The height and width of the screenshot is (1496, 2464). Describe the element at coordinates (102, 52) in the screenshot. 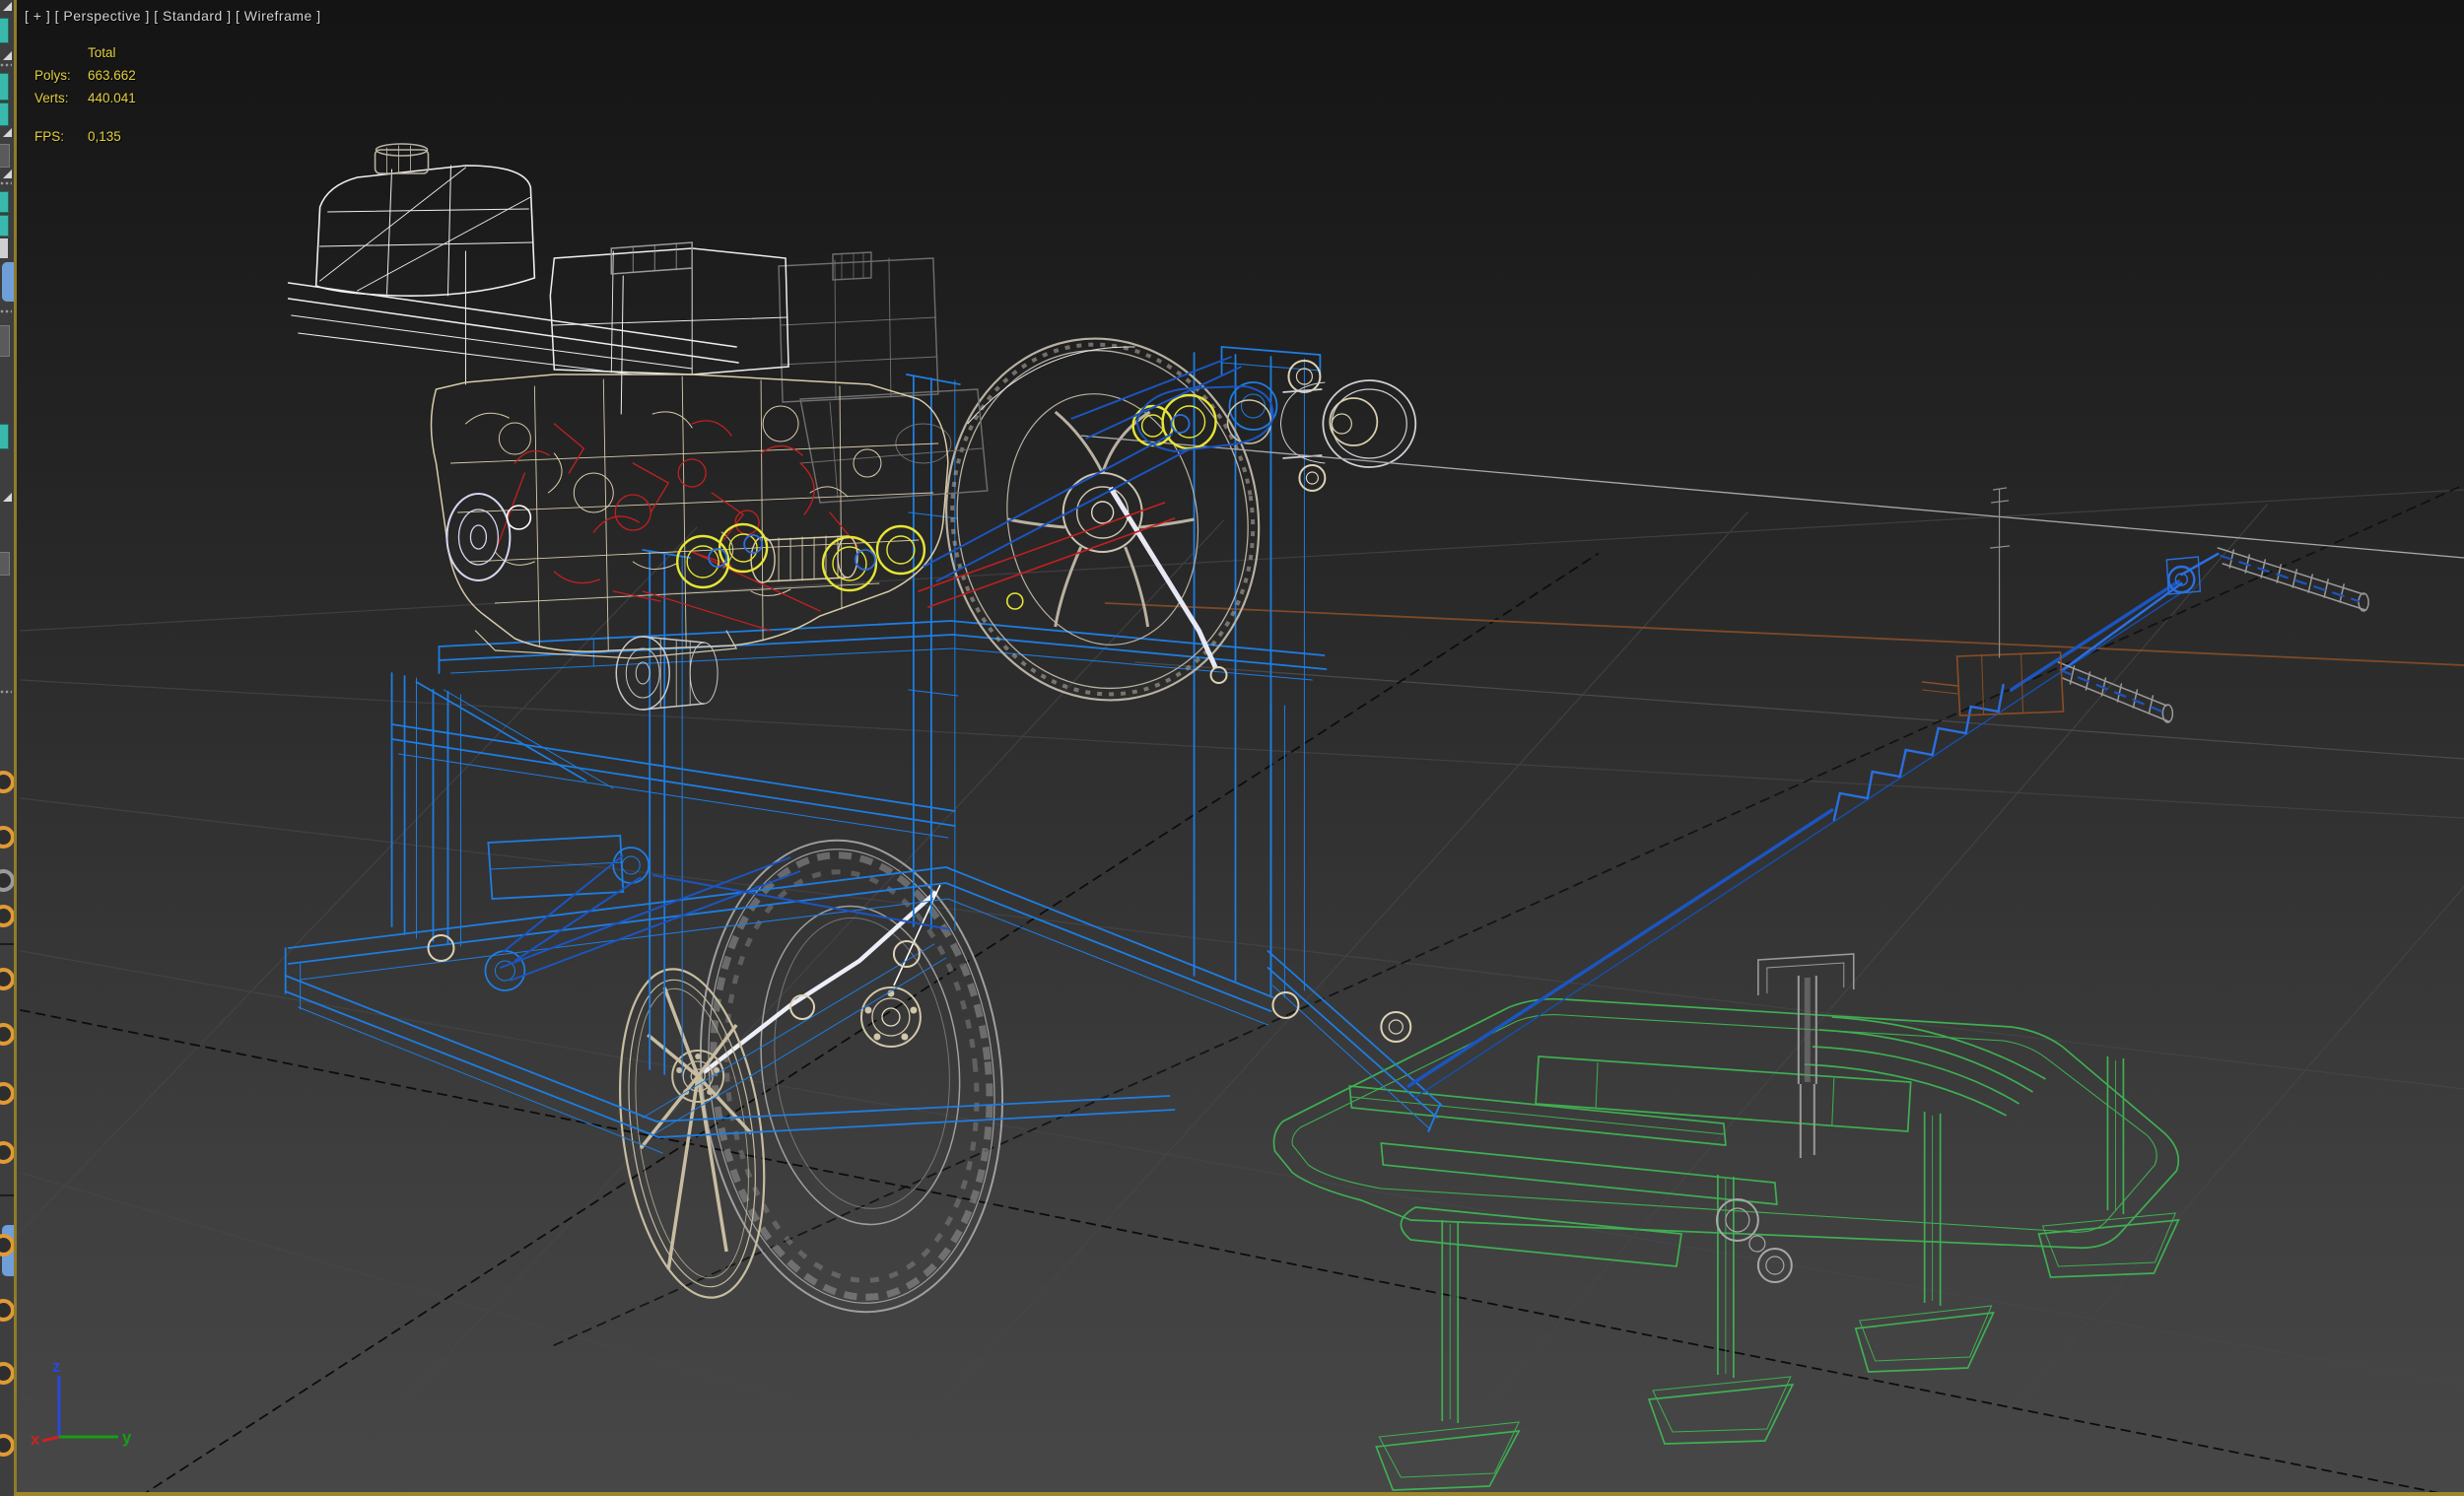

I see `stats-total-header: Total` at that location.